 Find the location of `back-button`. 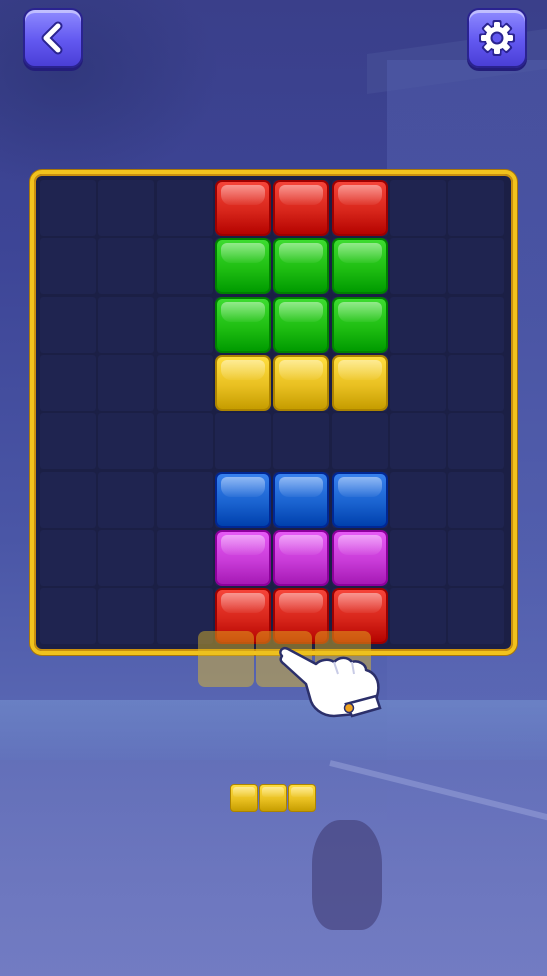

back-button is located at coordinates (53, 38).